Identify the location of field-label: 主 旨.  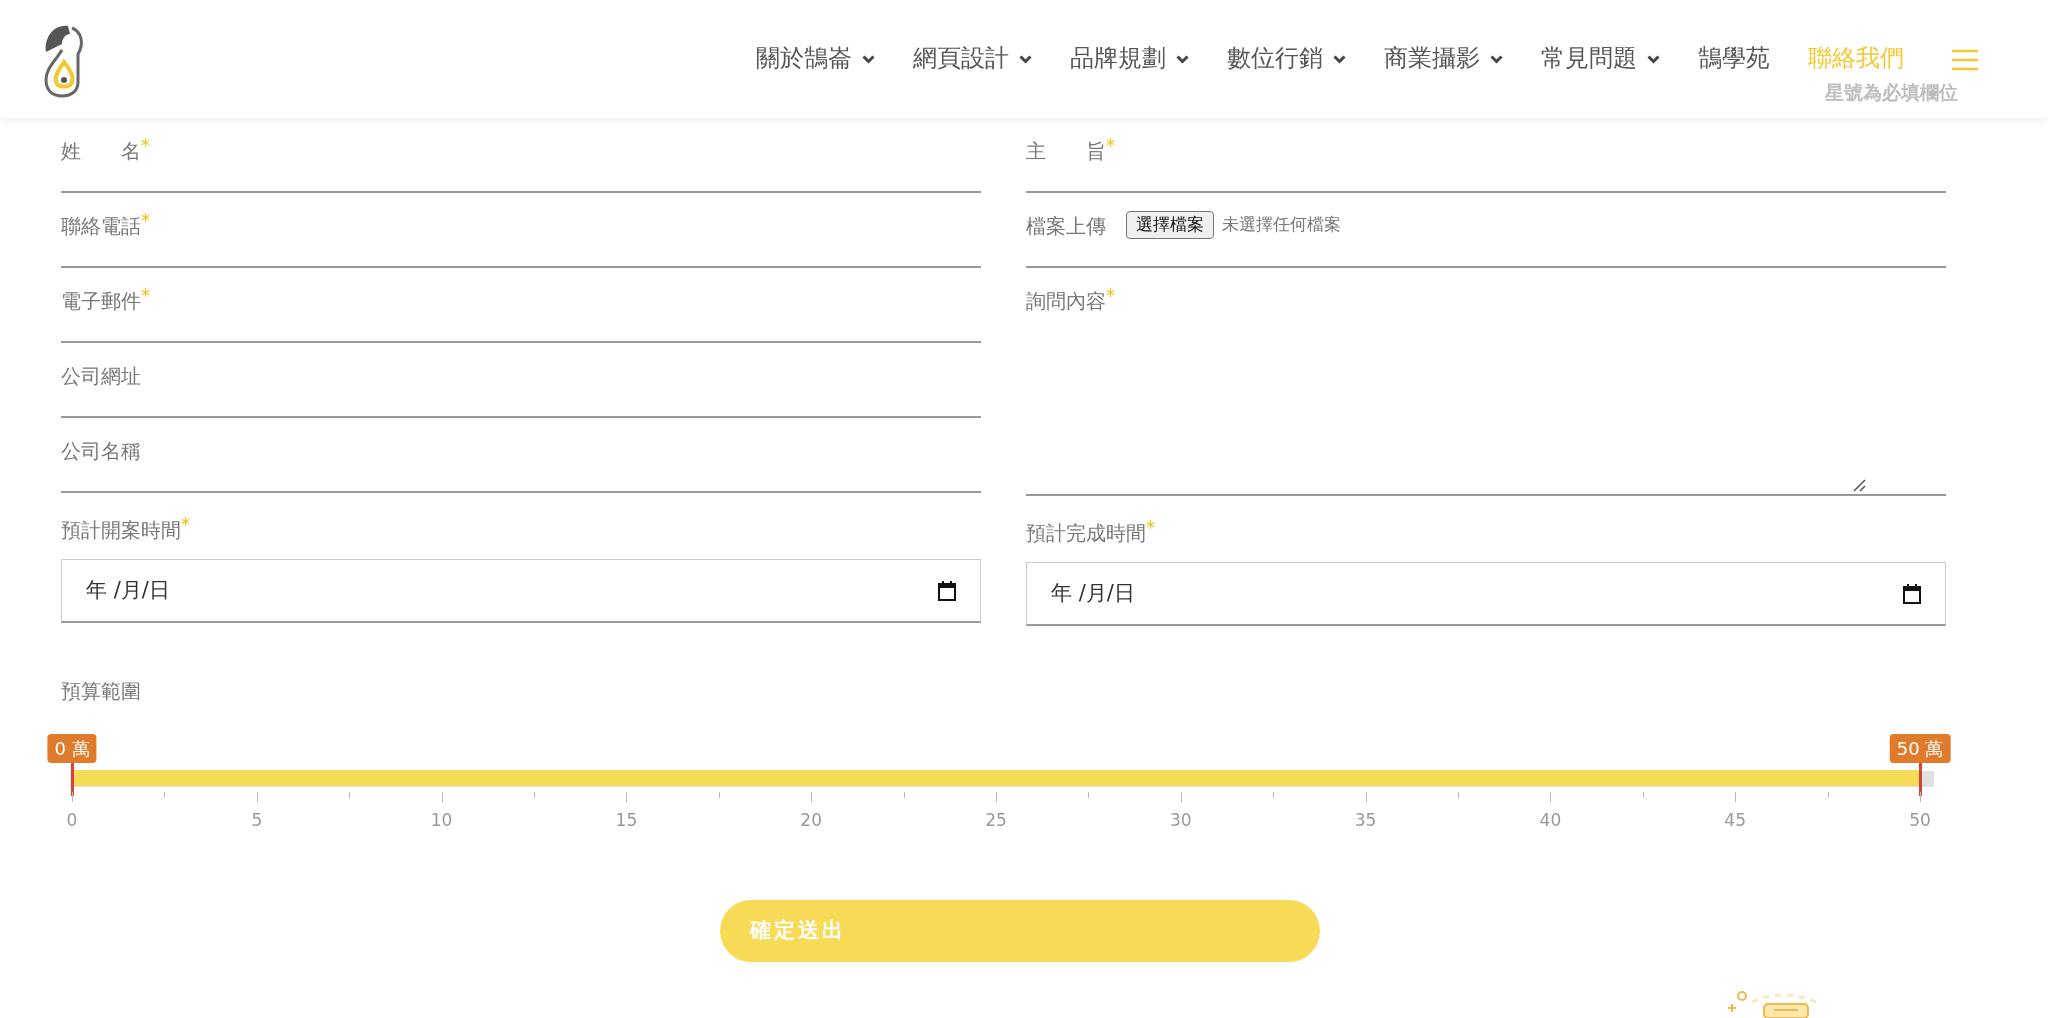
(1070, 151).